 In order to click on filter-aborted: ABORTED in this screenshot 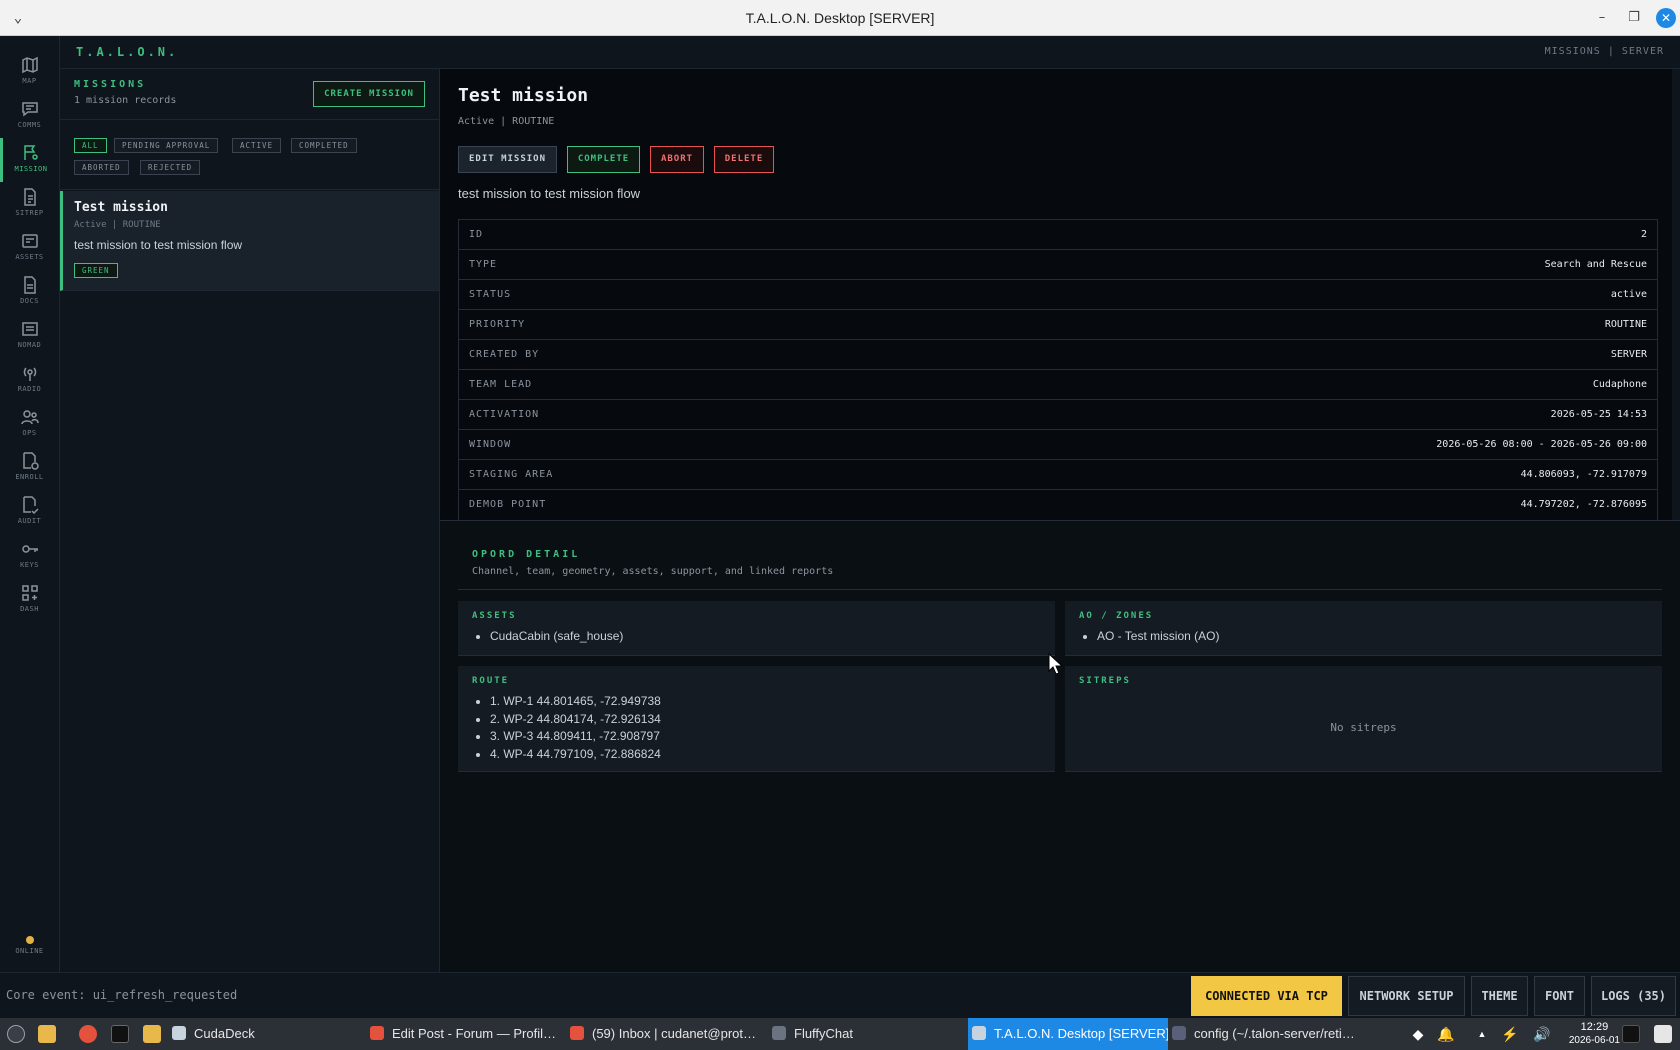, I will do `click(101, 167)`.